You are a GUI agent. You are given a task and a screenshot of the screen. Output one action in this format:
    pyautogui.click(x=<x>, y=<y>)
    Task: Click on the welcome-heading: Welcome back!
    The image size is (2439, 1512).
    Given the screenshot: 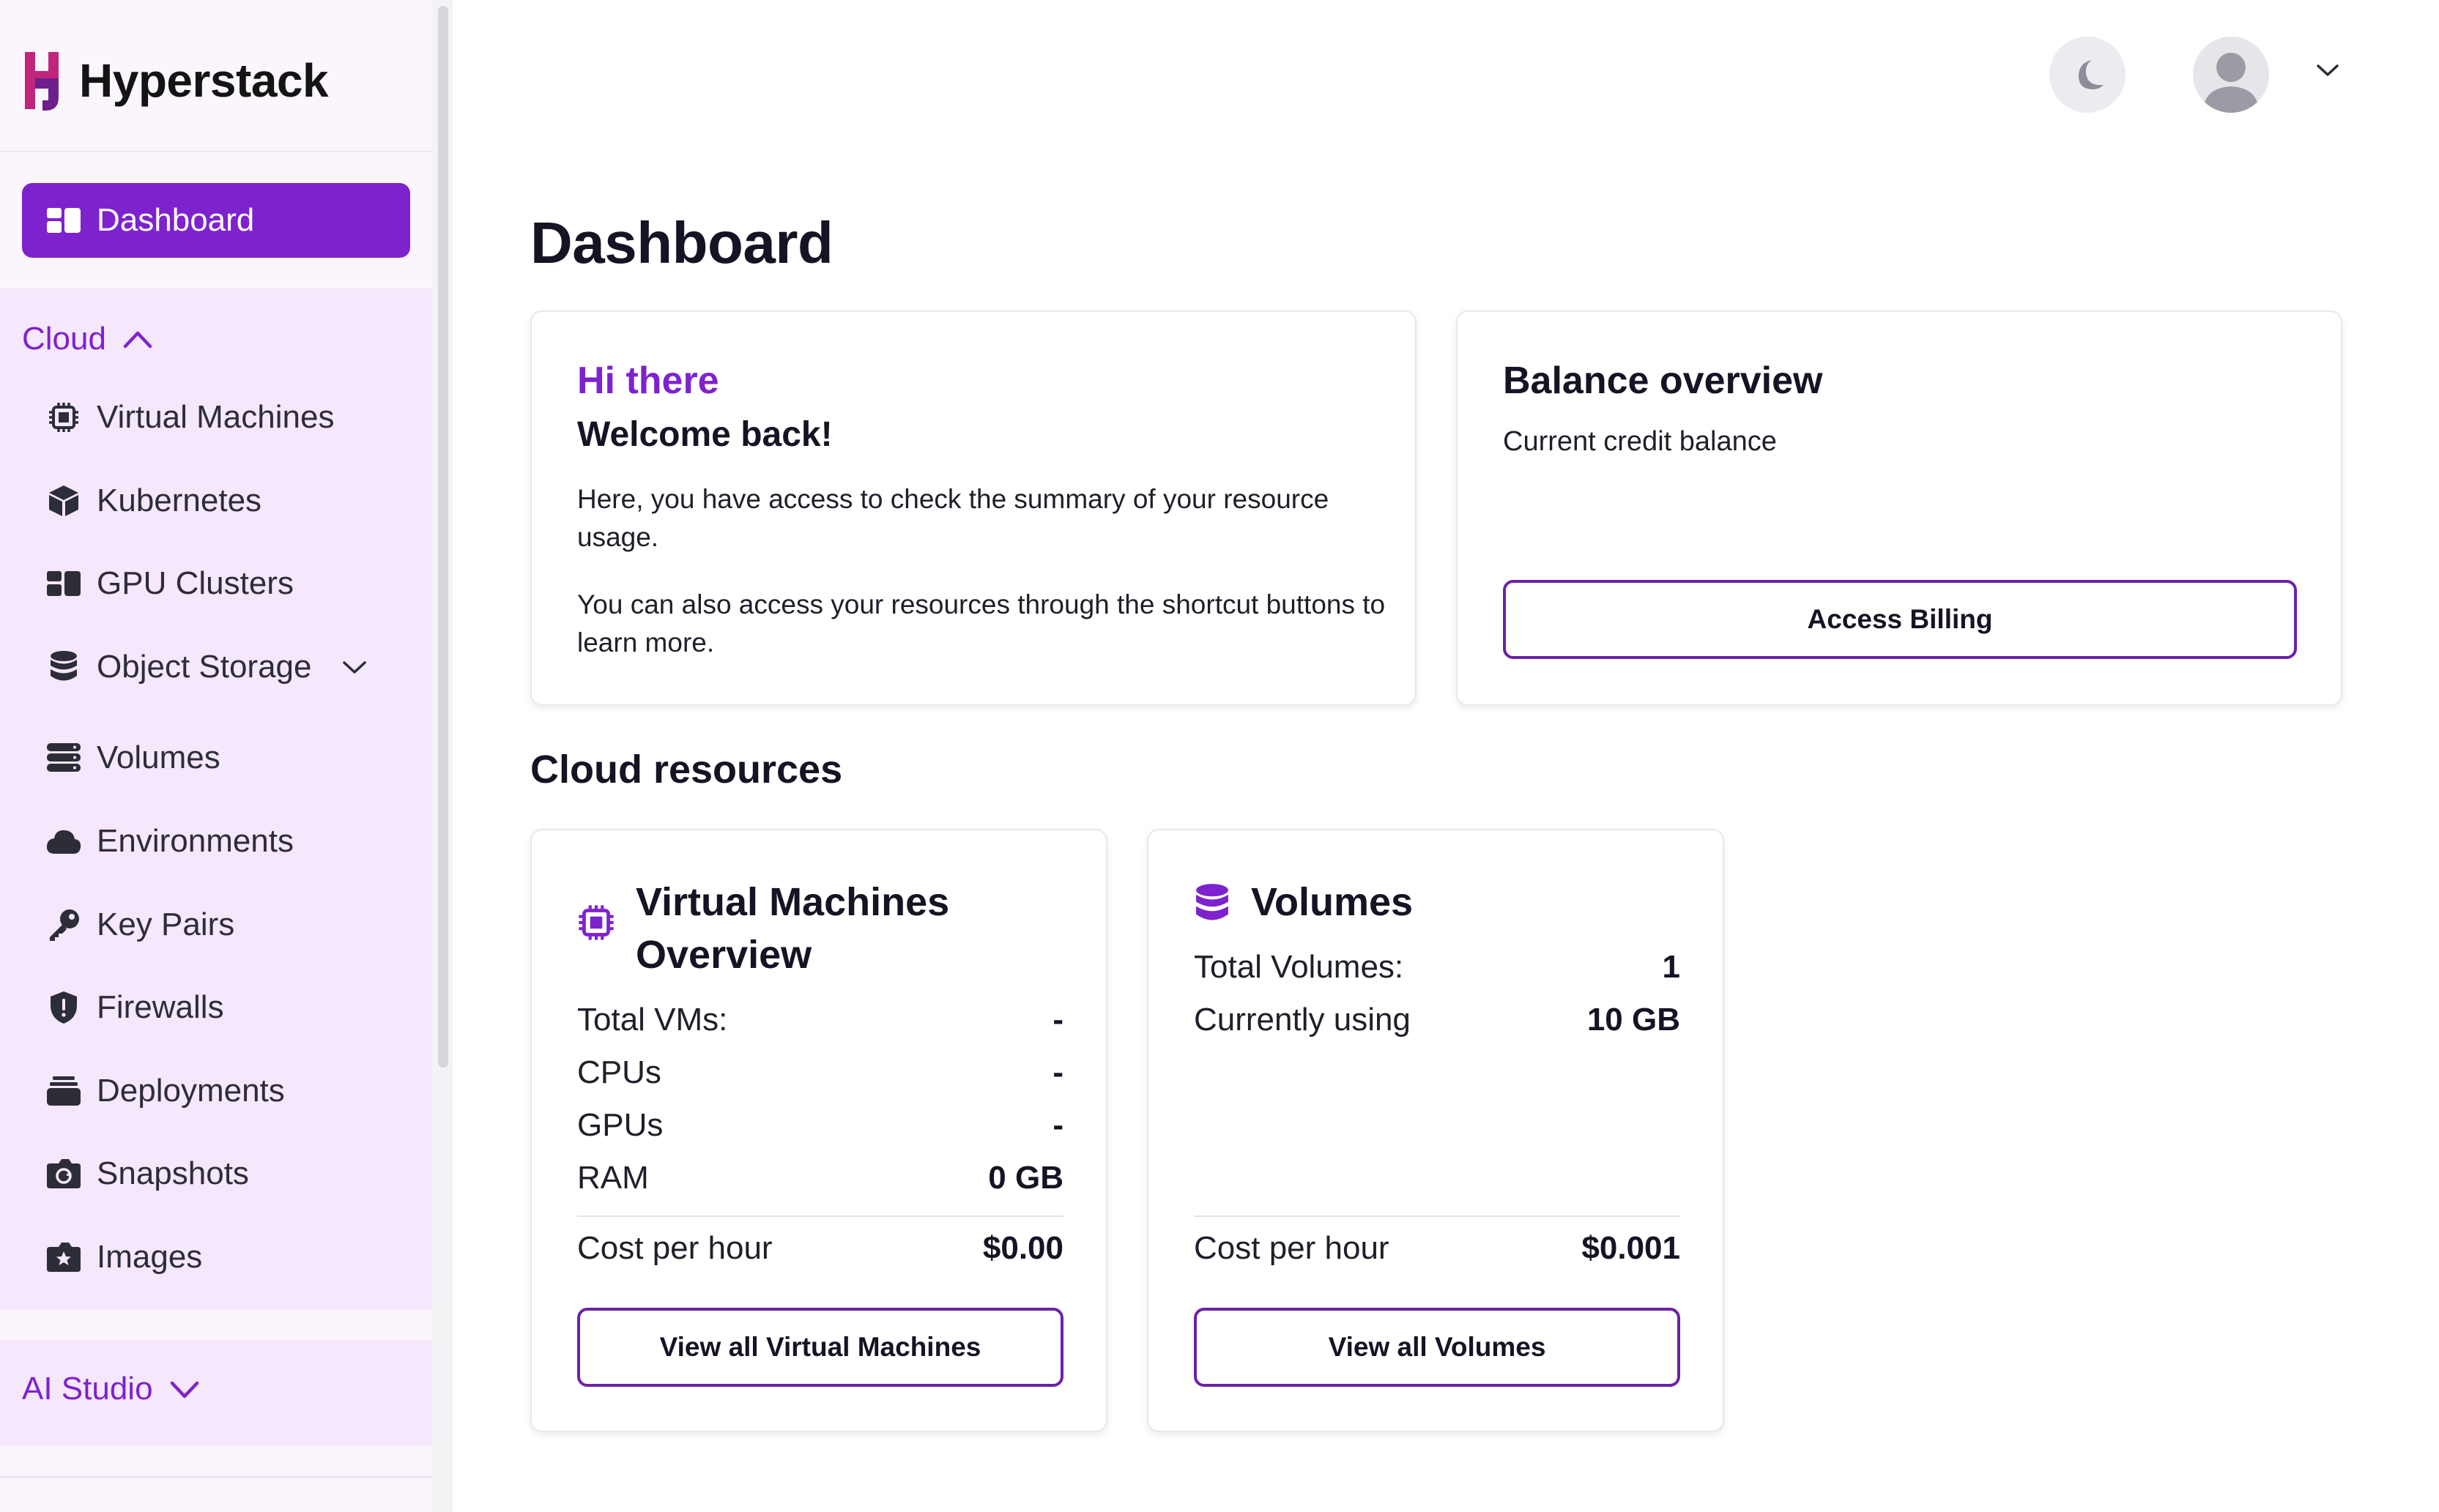 What is the action you would take?
    pyautogui.click(x=705, y=434)
    